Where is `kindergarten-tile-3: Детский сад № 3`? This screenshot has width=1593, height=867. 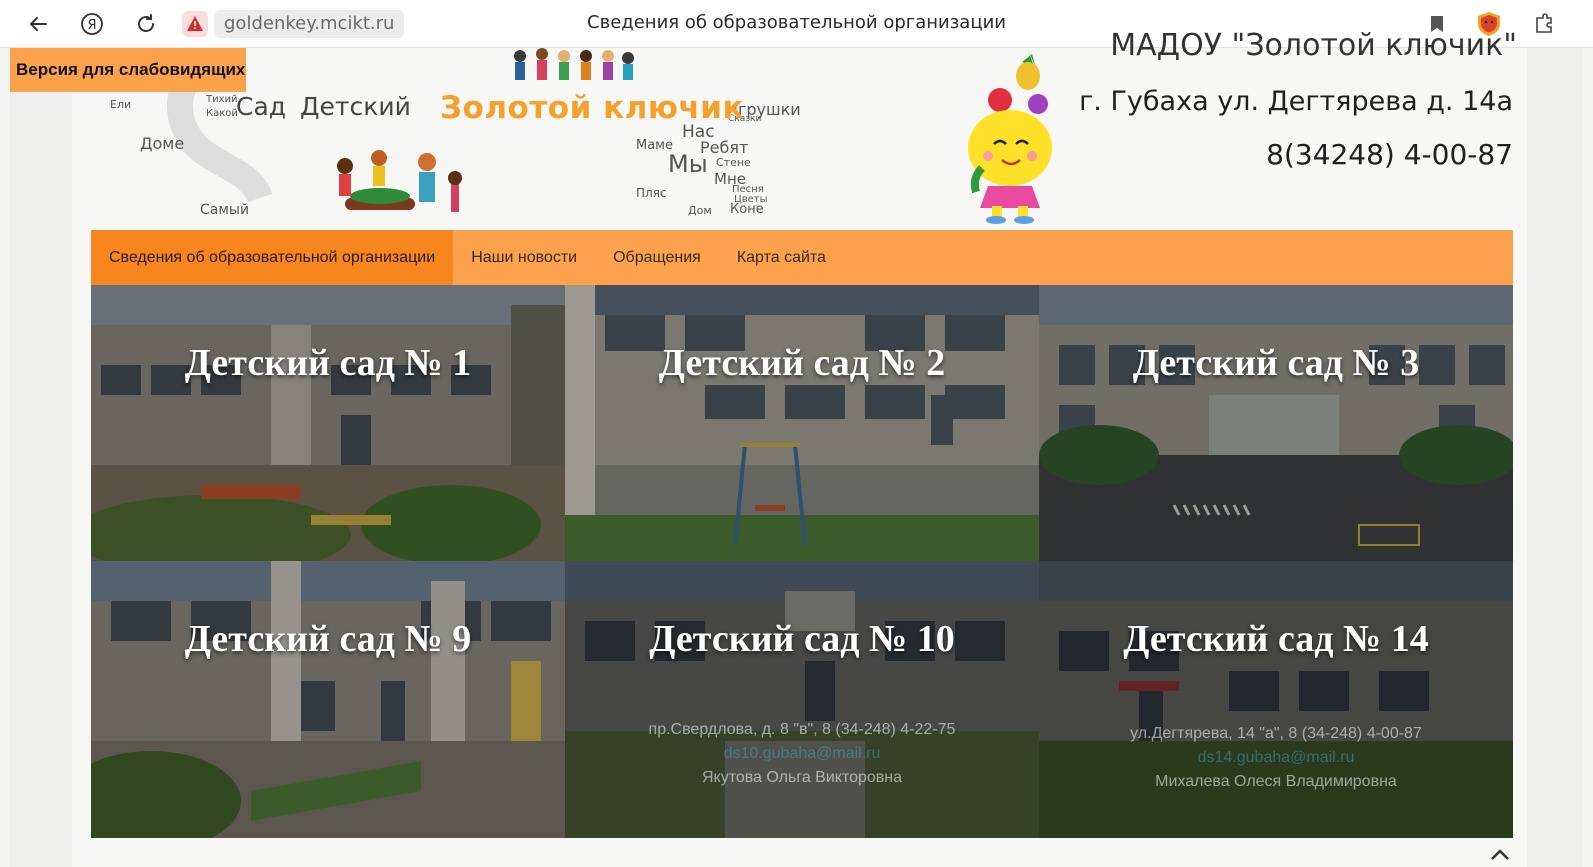 kindergarten-tile-3: Детский сад № 3 is located at coordinates (1276, 423).